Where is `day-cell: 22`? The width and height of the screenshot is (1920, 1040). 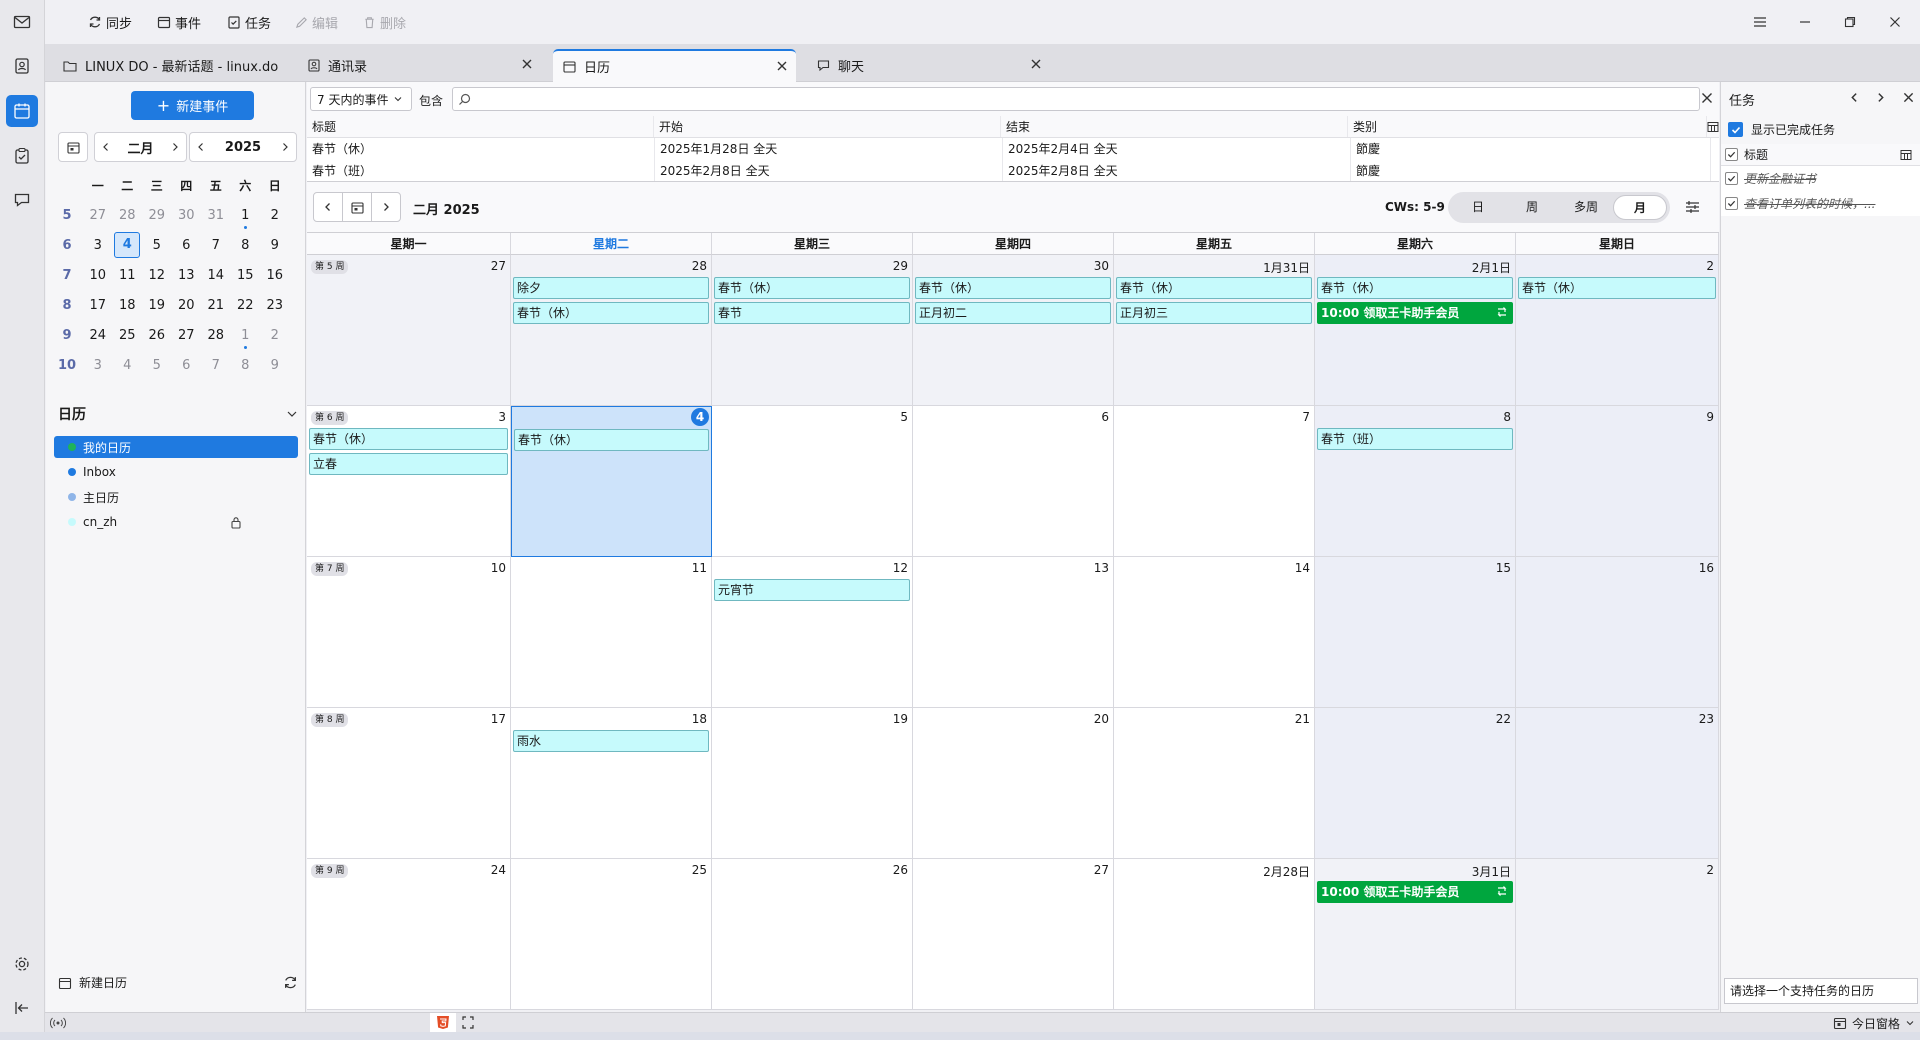 day-cell: 22 is located at coordinates (1415, 783).